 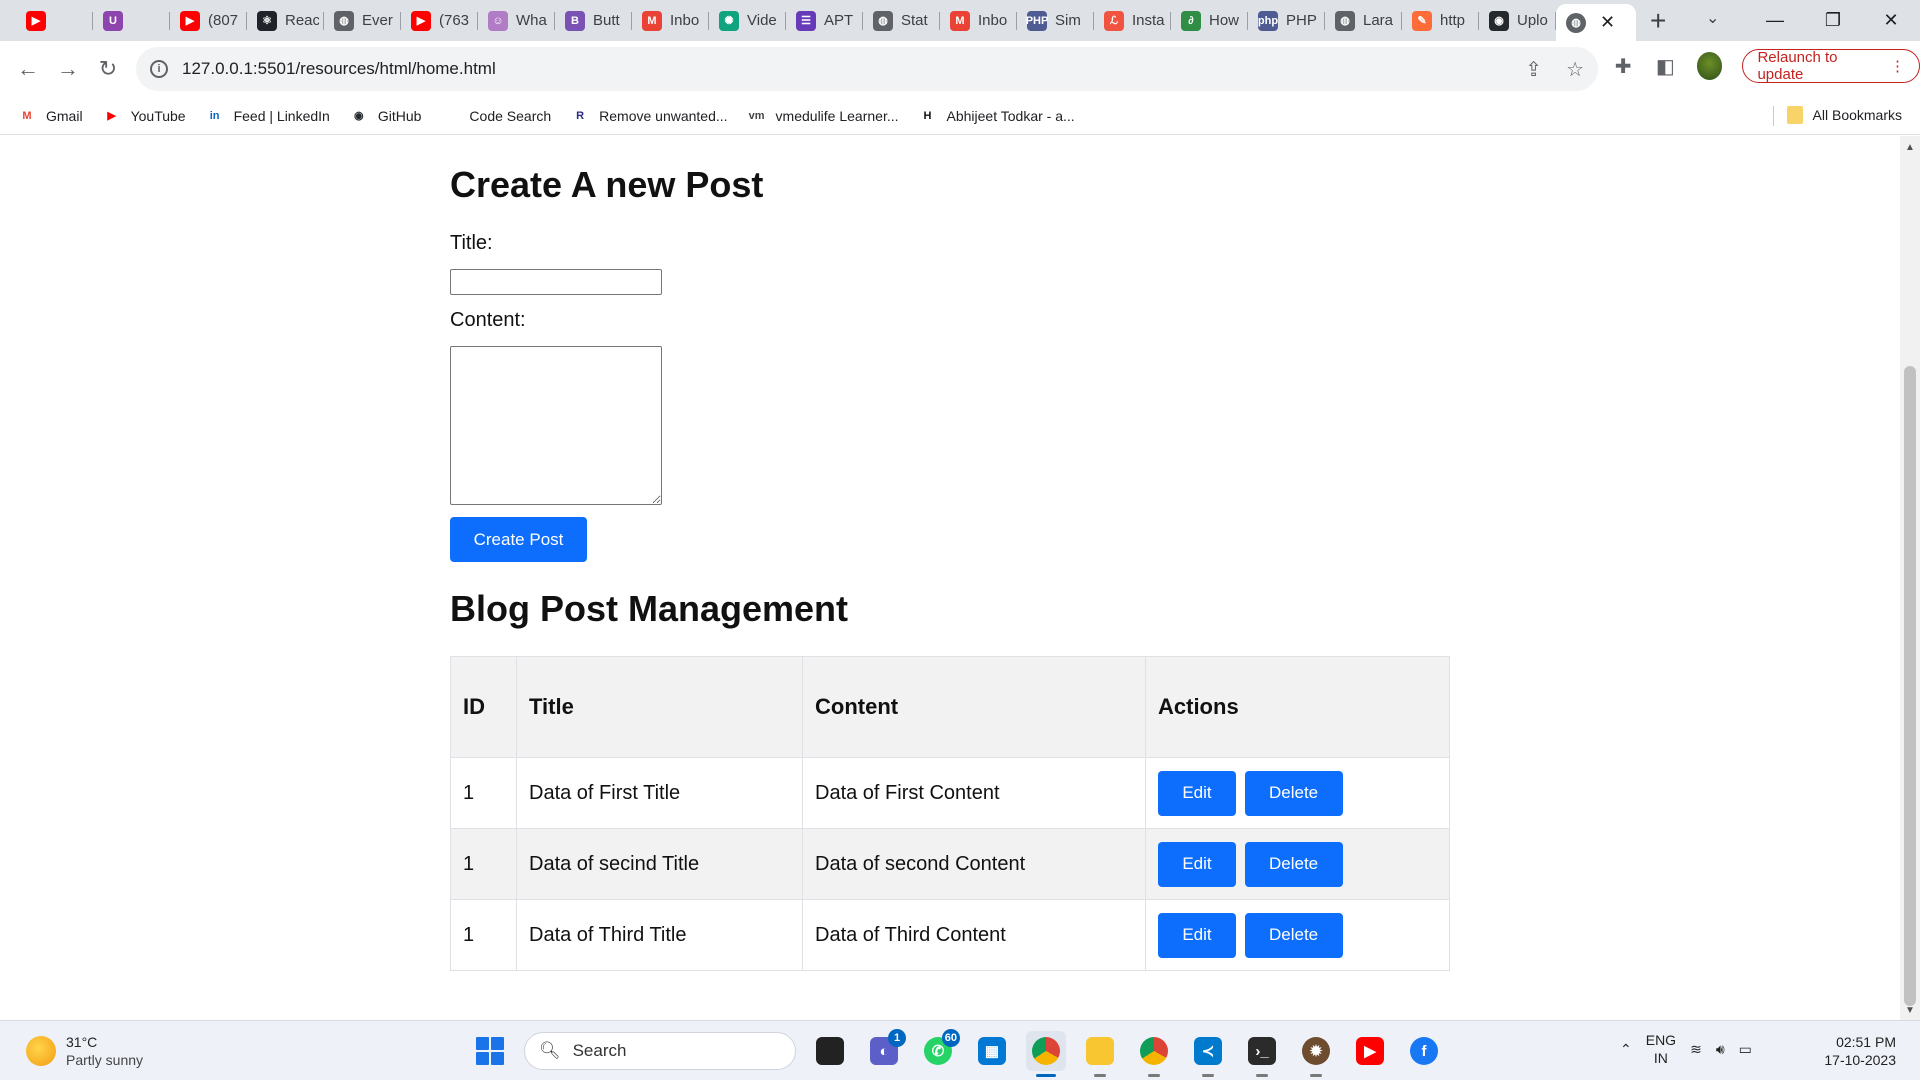 I want to click on language-indicator: ENG IN, so click(x=1661, y=1049).